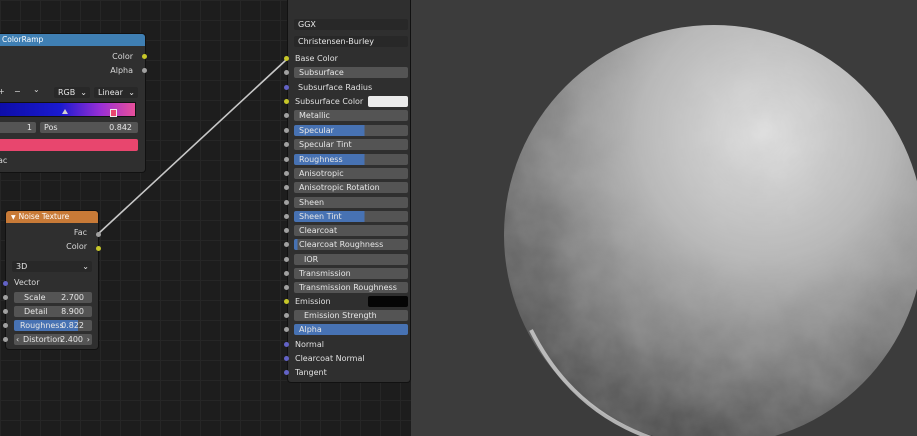 The image size is (917, 436). Describe the element at coordinates (351, 273) in the screenshot. I see `transmission-field: Transmission` at that location.